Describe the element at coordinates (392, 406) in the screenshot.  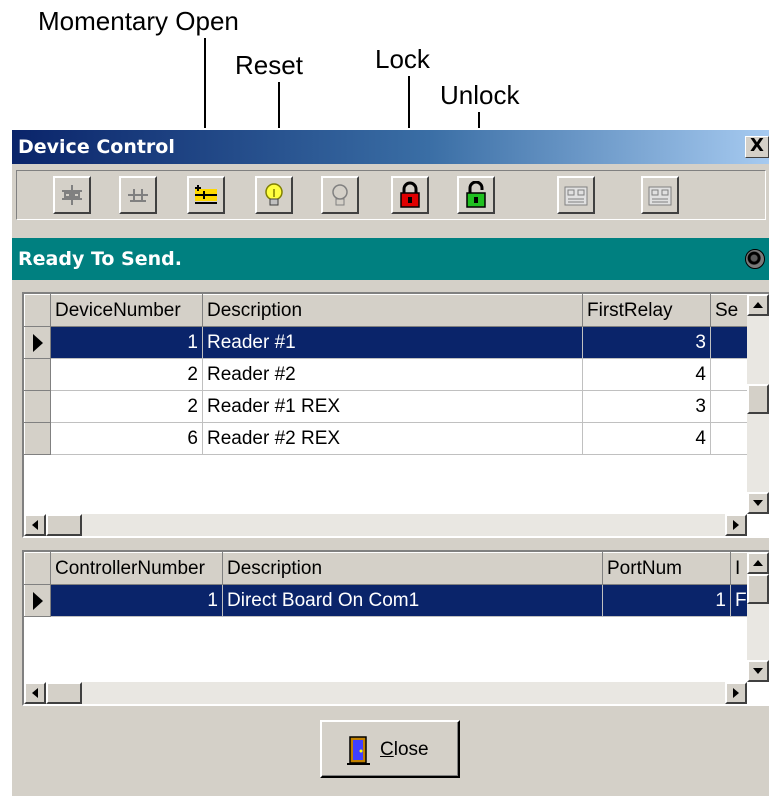
I see `description-cell: Reader #1 REX` at that location.